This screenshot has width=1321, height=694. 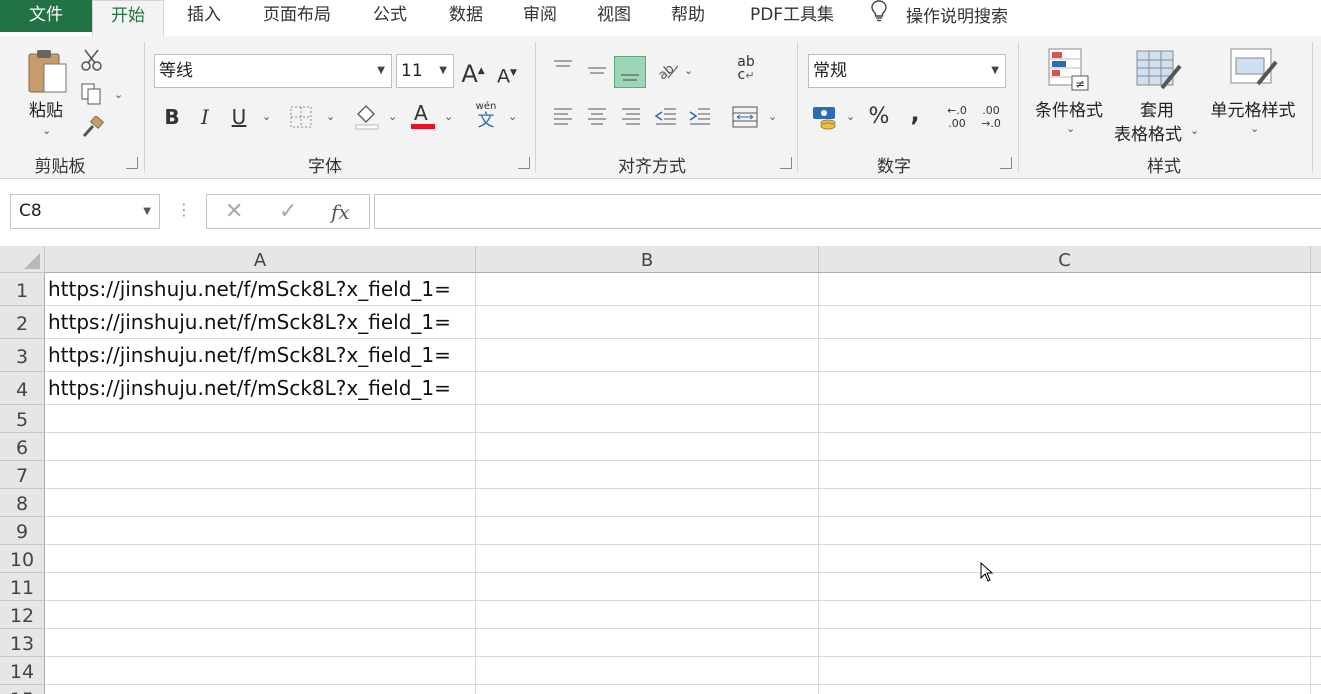 I want to click on orientation-icon: ab, so click(x=667, y=73).